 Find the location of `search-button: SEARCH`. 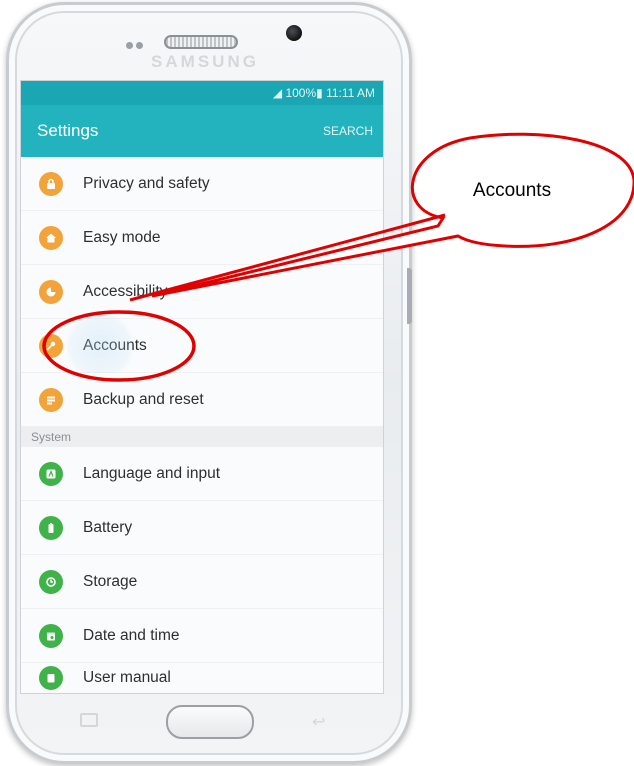

search-button: SEARCH is located at coordinates (348, 131).